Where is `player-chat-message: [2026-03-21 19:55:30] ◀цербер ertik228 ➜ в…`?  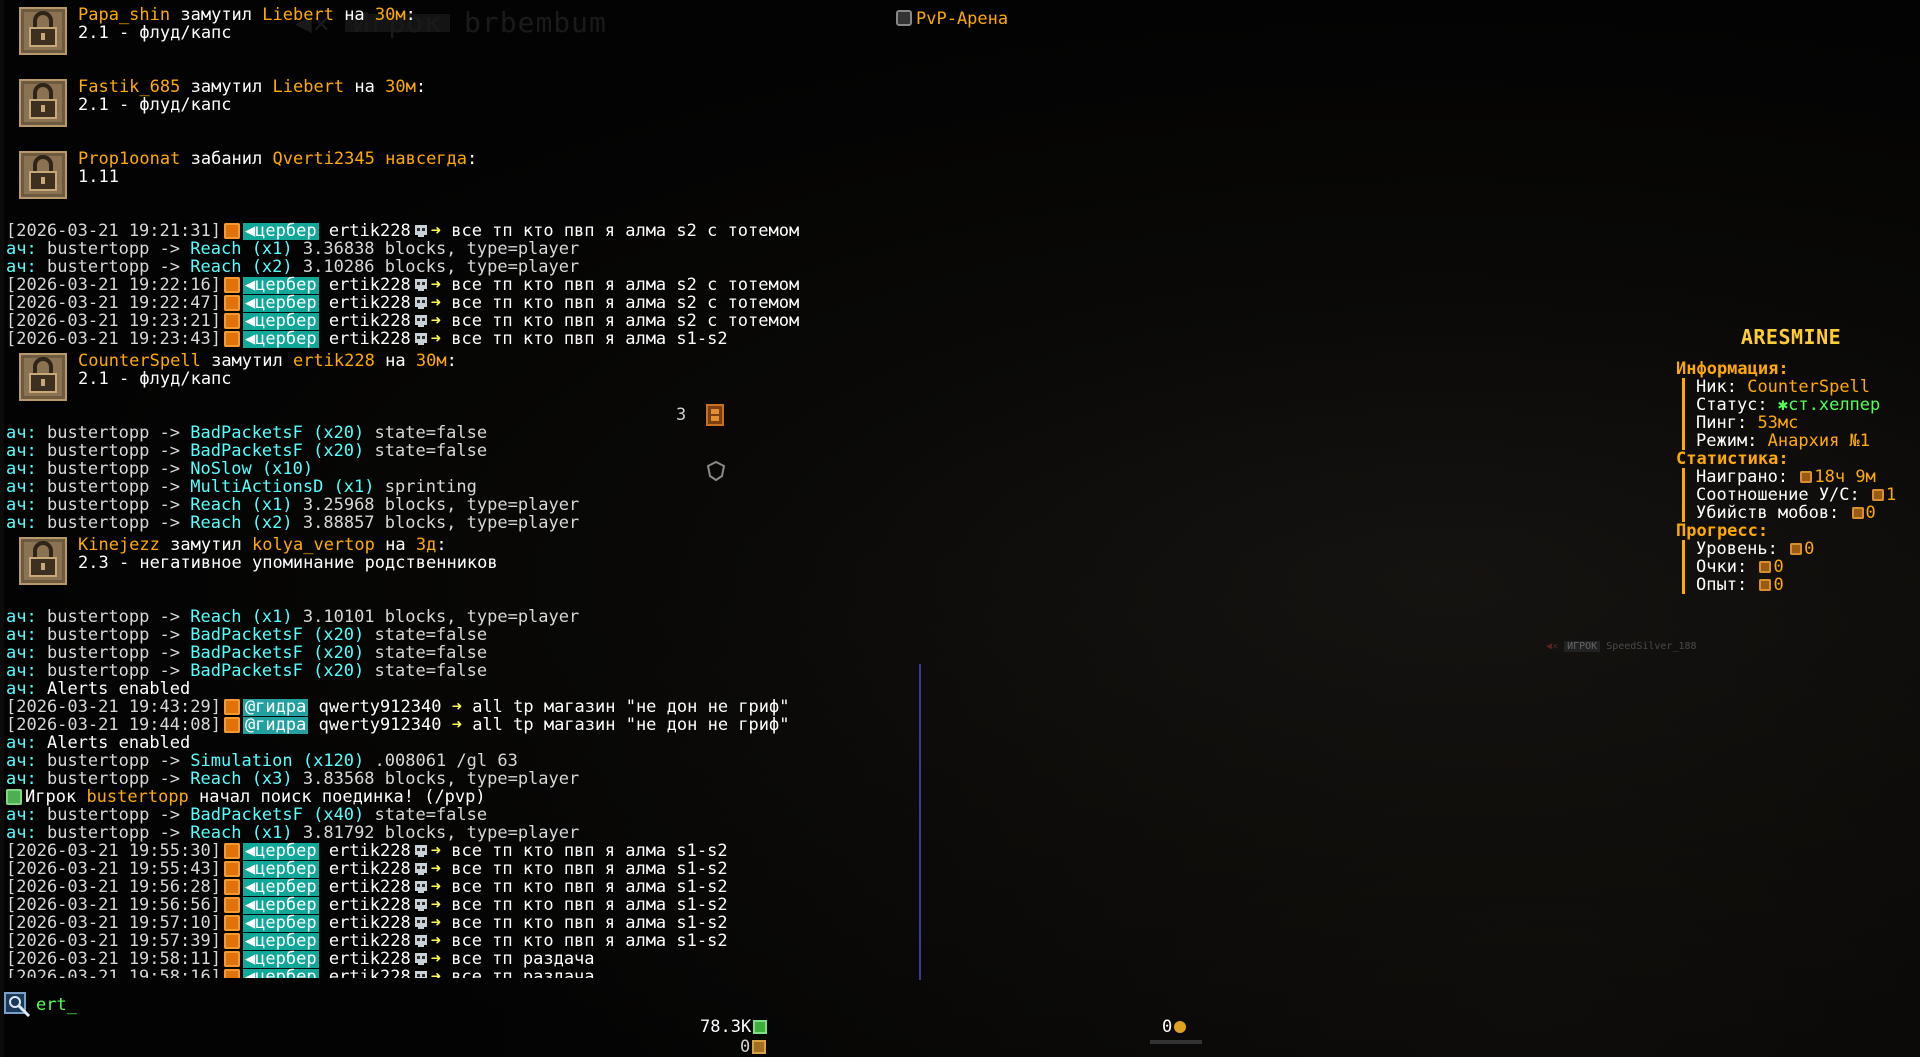
player-chat-message: [2026-03-21 19:55:30] ◀цербер ertik228 ➜ в… is located at coordinates (463, 851).